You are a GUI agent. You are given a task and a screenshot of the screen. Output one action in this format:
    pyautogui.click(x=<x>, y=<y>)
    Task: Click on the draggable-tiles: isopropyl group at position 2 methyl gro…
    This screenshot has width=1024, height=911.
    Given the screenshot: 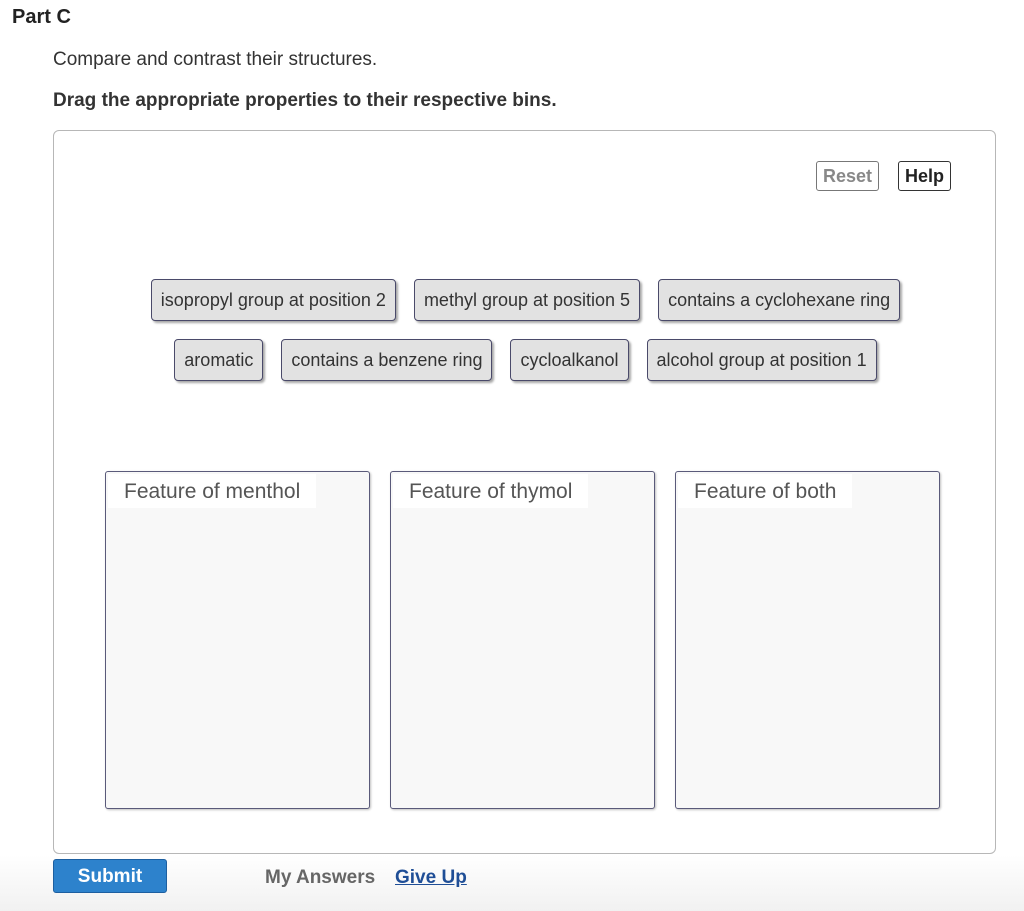 What is the action you would take?
    pyautogui.click(x=525, y=339)
    